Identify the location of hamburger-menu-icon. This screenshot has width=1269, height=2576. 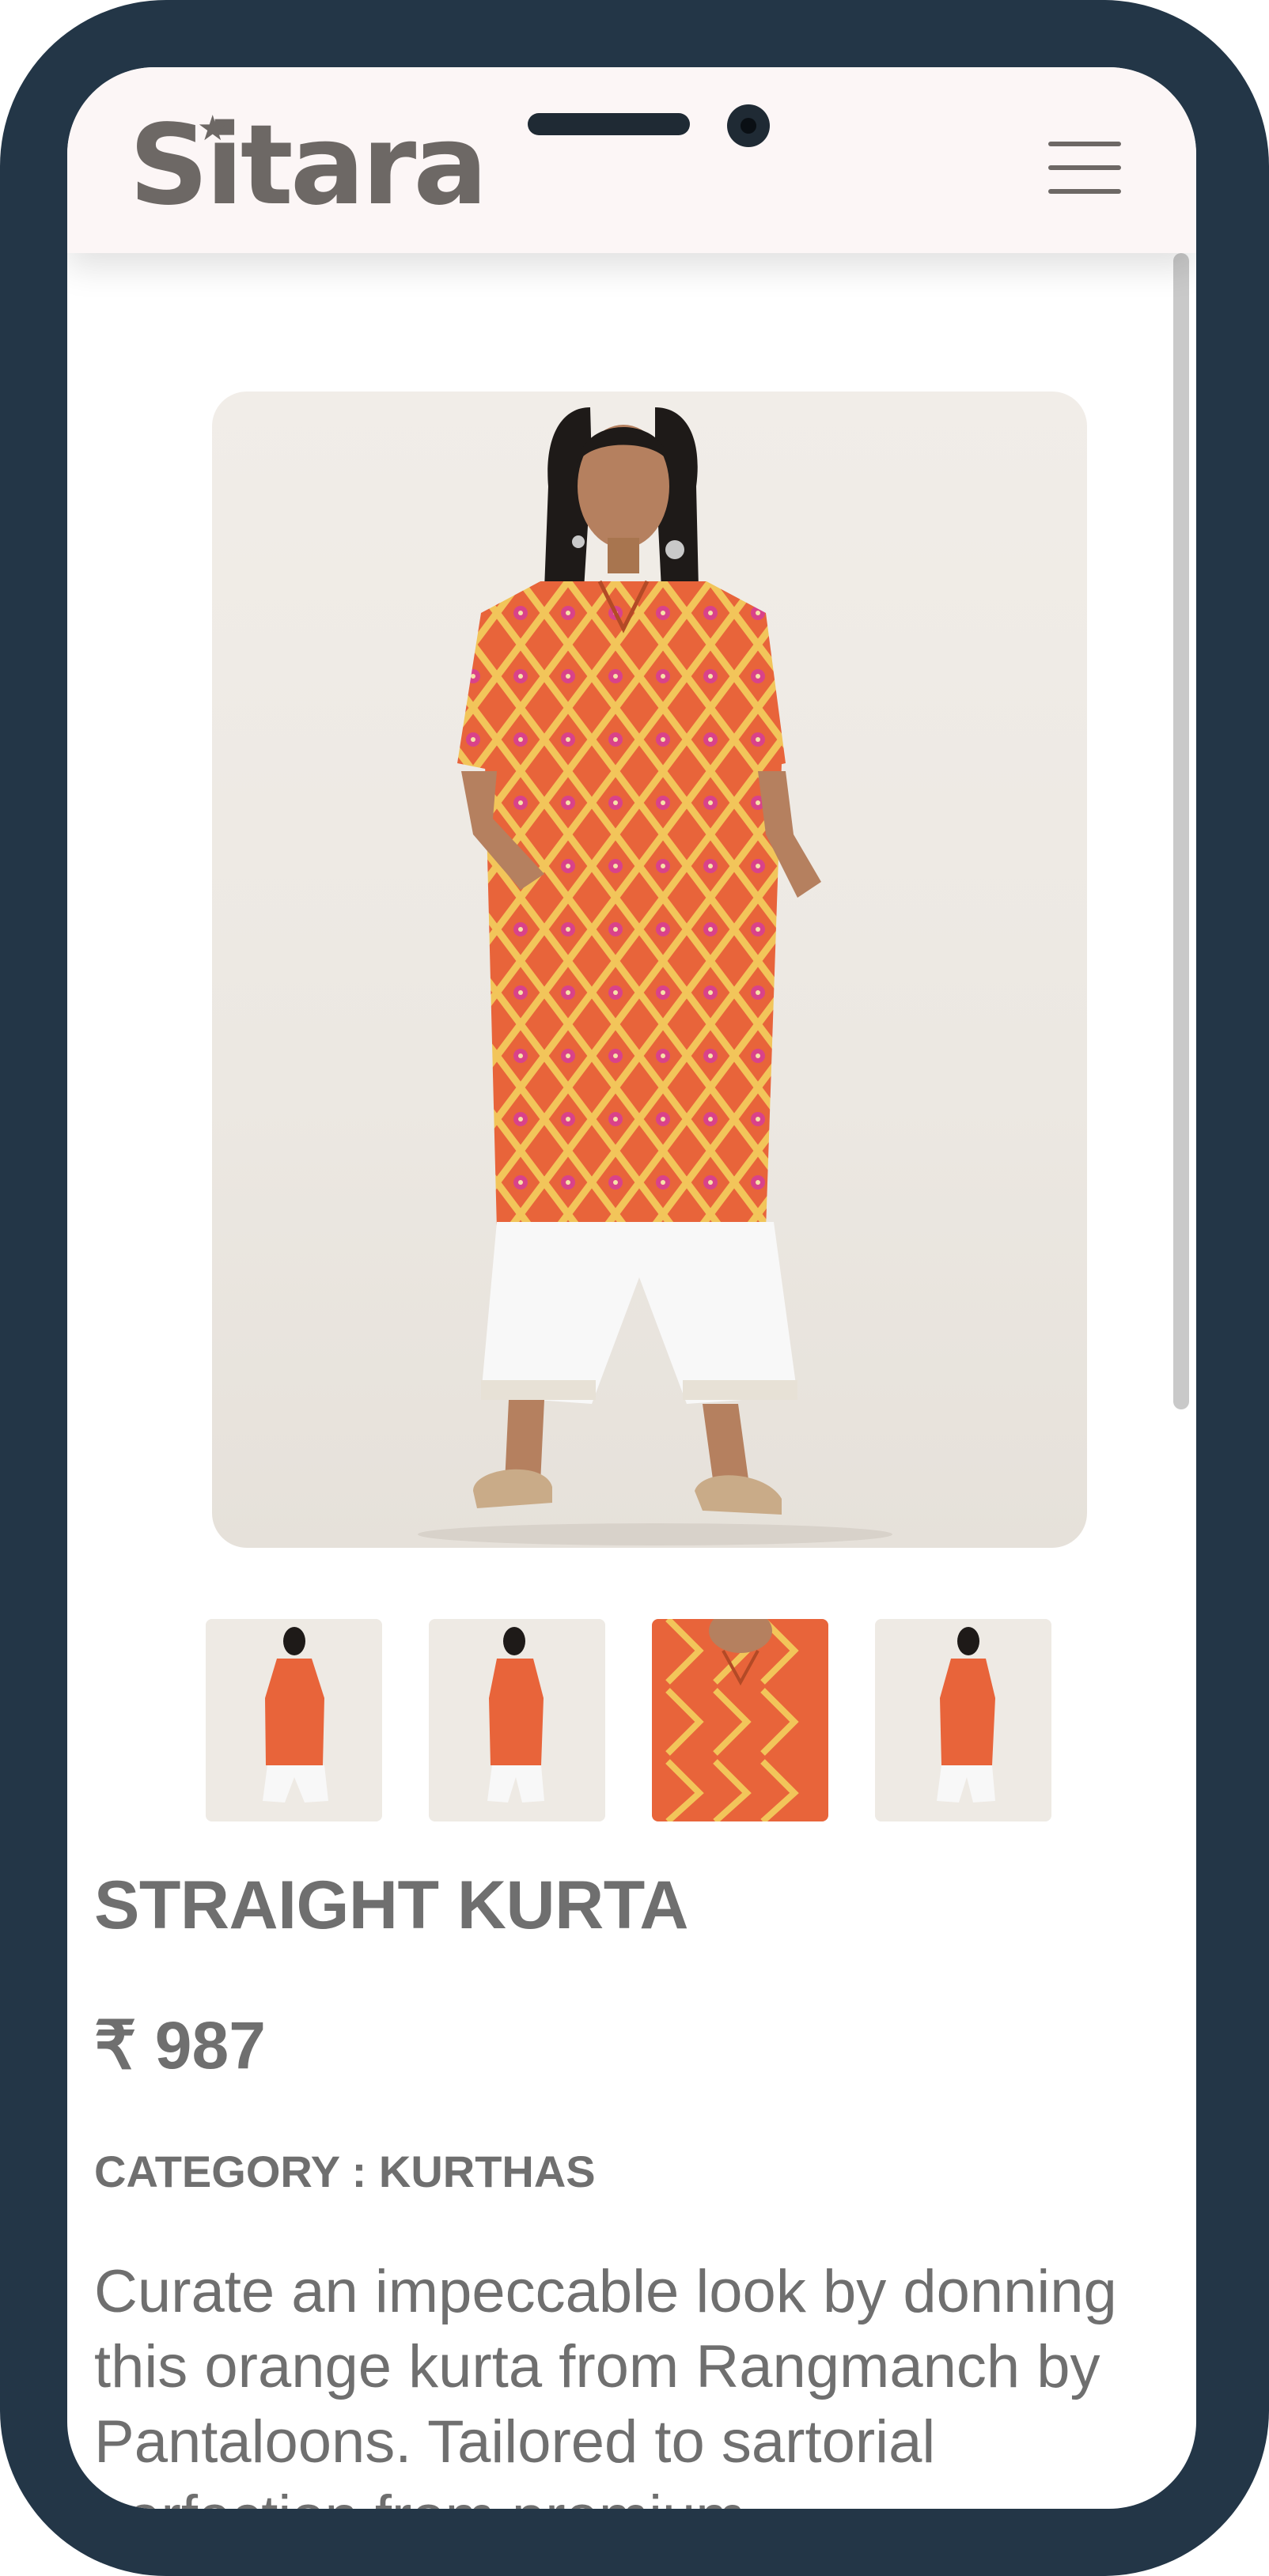
(1087, 168).